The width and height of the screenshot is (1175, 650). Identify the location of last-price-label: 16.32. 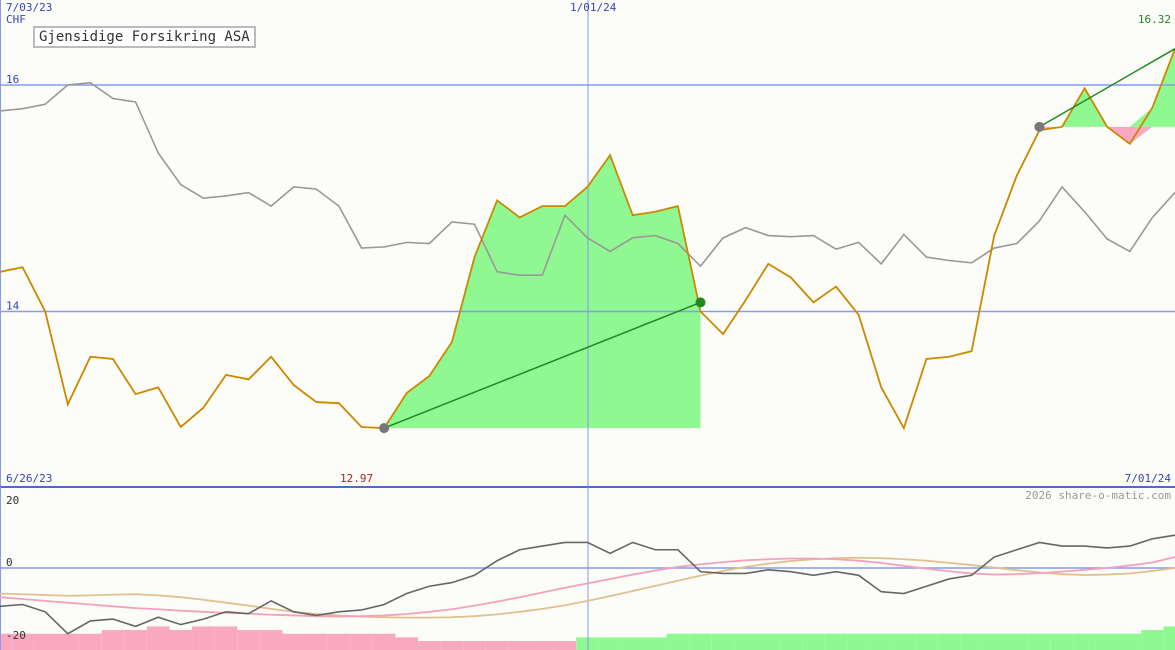
(1154, 19).